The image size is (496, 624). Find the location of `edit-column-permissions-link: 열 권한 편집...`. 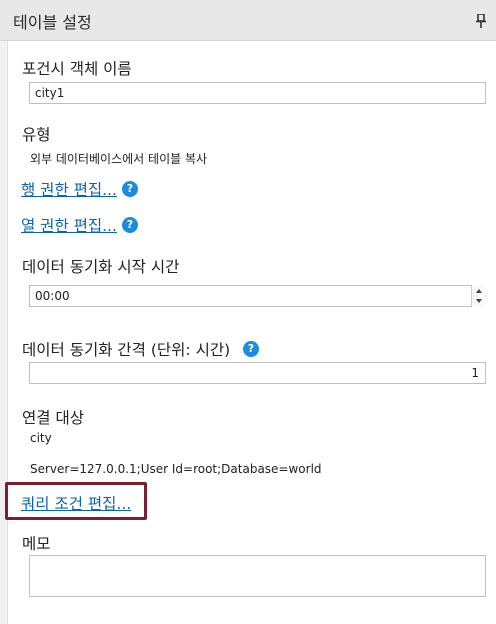

edit-column-permissions-link: 열 권한 편집... is located at coordinates (69, 225).